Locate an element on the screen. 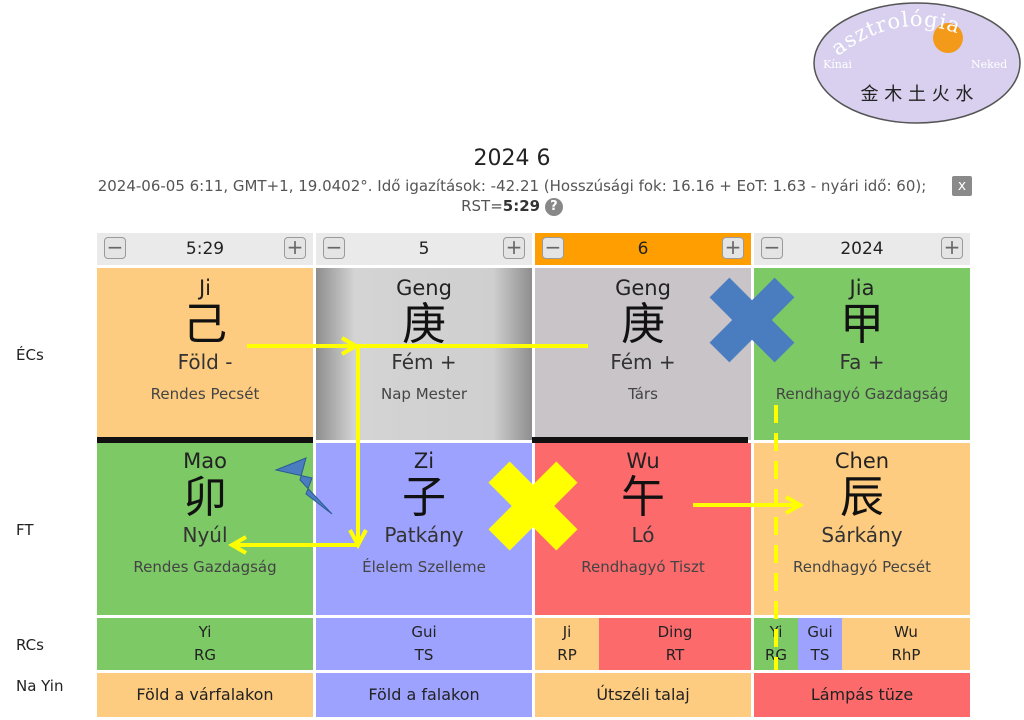  branch-clash-x-icon is located at coordinates (533, 506).